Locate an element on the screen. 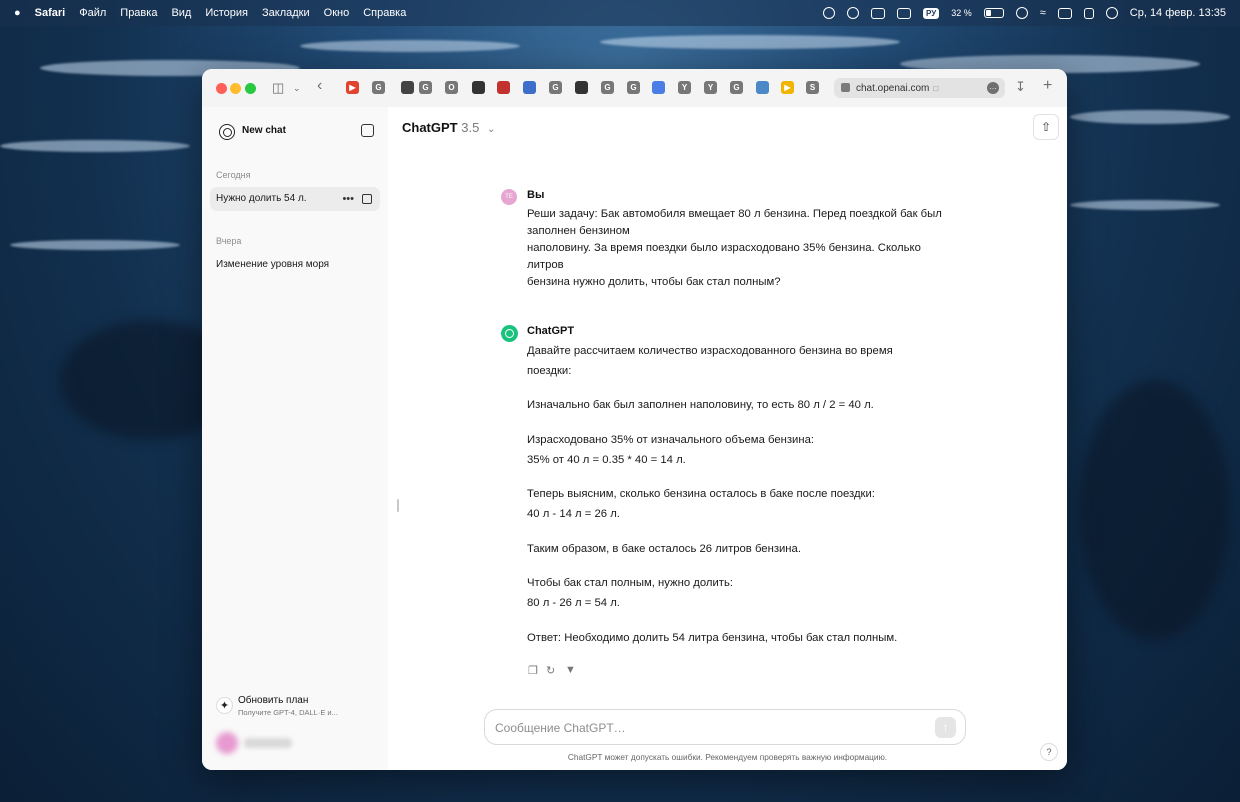  message-author-assistant: ChatGPT is located at coordinates (551, 331).